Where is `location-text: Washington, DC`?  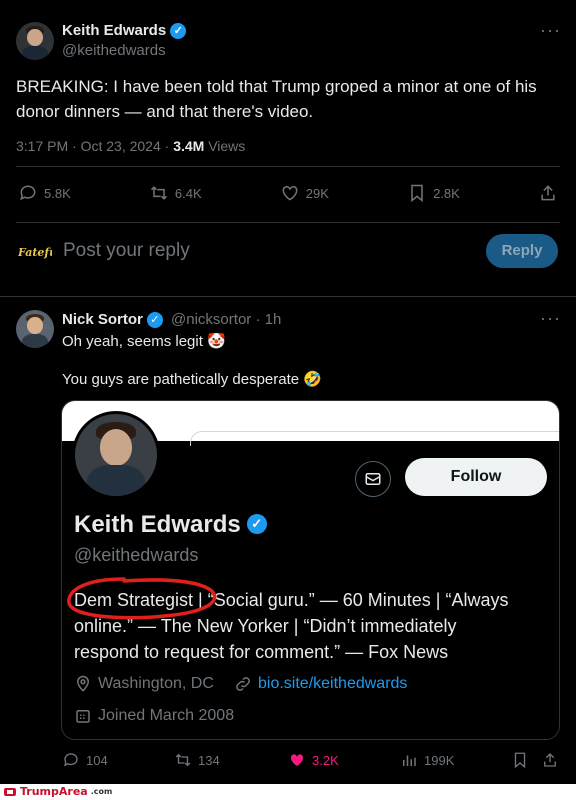
location-text: Washington, DC is located at coordinates (156, 683).